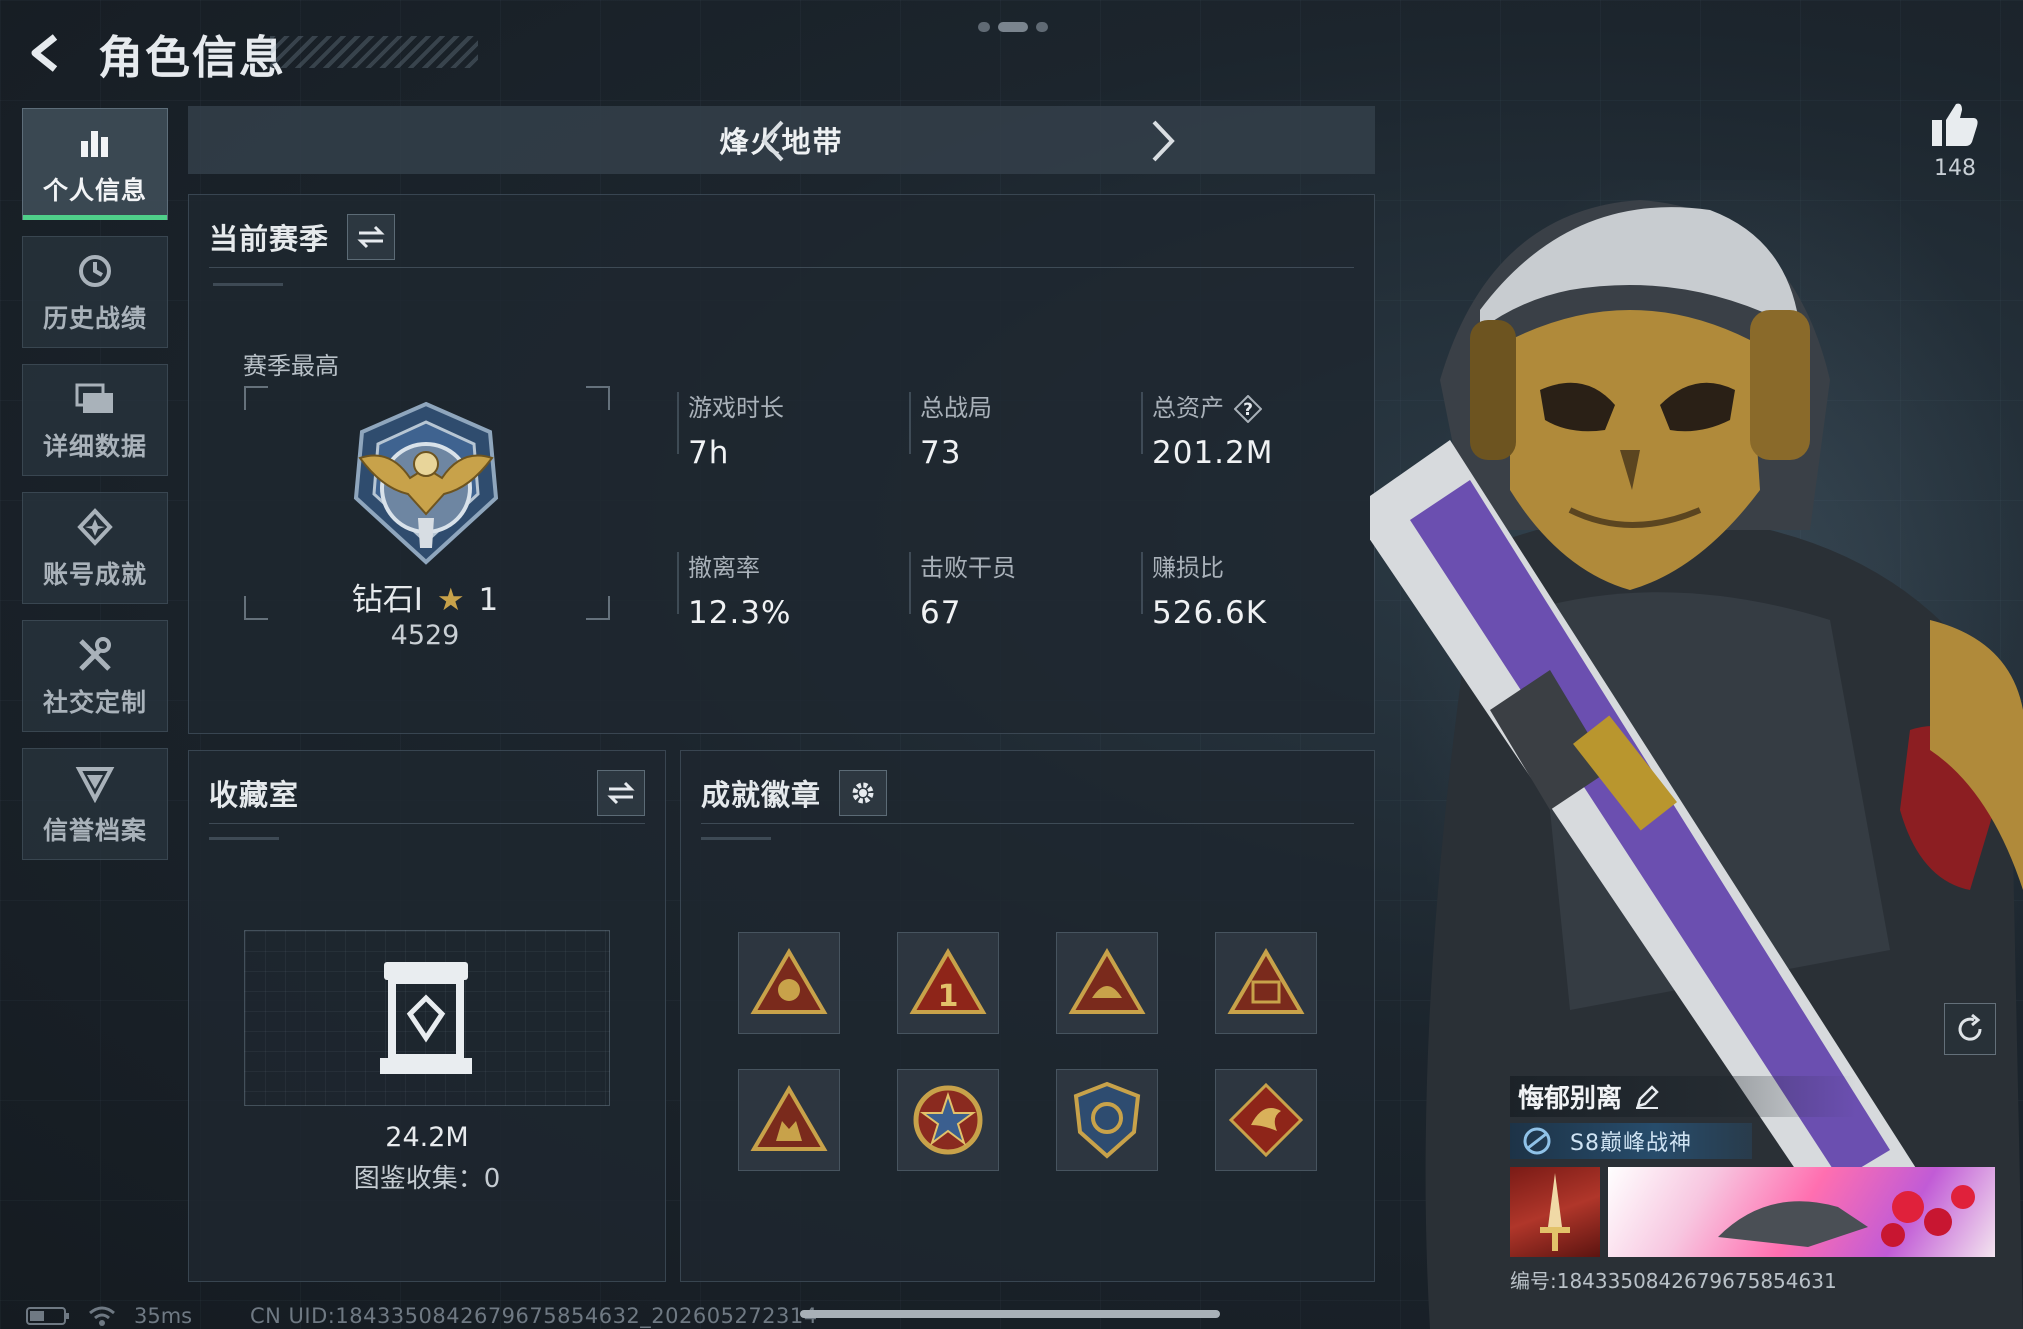 The image size is (2023, 1329). What do you see at coordinates (44, 53) in the screenshot?
I see `back-arrow-icon` at bounding box center [44, 53].